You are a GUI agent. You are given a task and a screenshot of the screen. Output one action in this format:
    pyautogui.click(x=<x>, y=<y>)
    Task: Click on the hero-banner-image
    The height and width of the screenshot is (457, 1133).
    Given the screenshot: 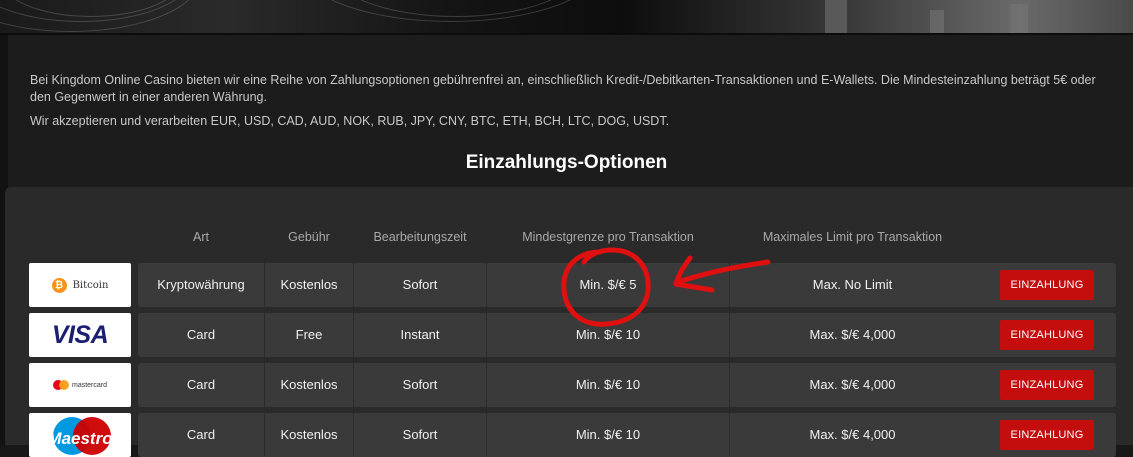 What is the action you would take?
    pyautogui.click(x=566, y=16)
    